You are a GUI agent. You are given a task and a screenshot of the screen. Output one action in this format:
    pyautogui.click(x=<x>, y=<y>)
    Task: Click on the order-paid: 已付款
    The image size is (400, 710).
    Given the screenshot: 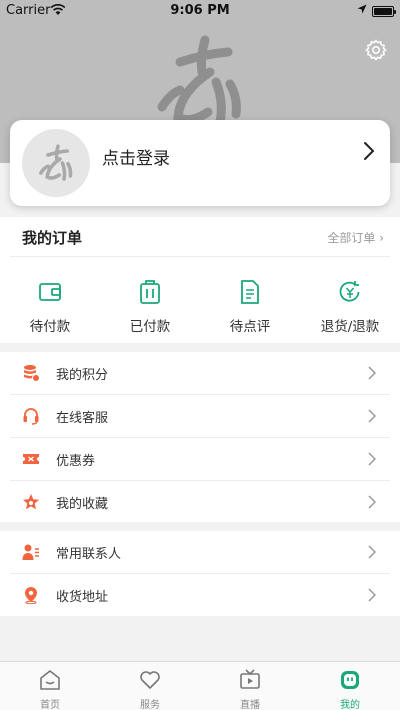 What is the action you would take?
    pyautogui.click(x=150, y=307)
    